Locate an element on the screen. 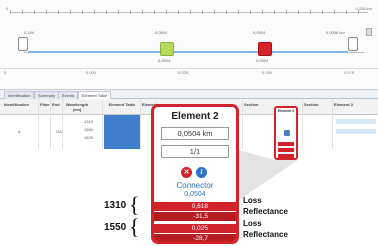 This screenshot has height=246, width=378. brace-1550: { is located at coordinates (134, 226).